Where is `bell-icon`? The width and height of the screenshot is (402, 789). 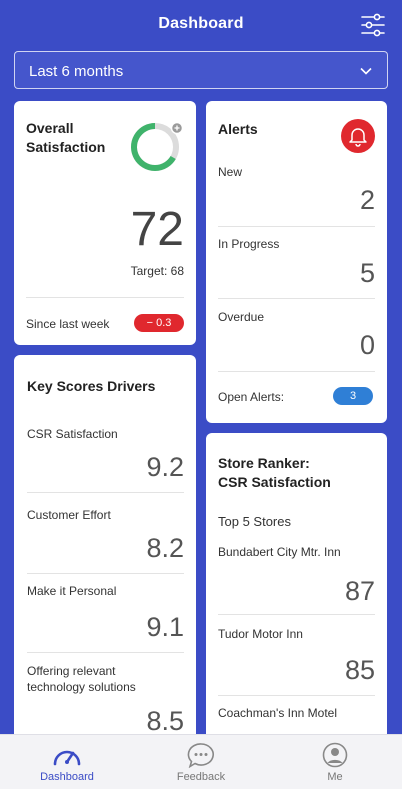 bell-icon is located at coordinates (358, 137).